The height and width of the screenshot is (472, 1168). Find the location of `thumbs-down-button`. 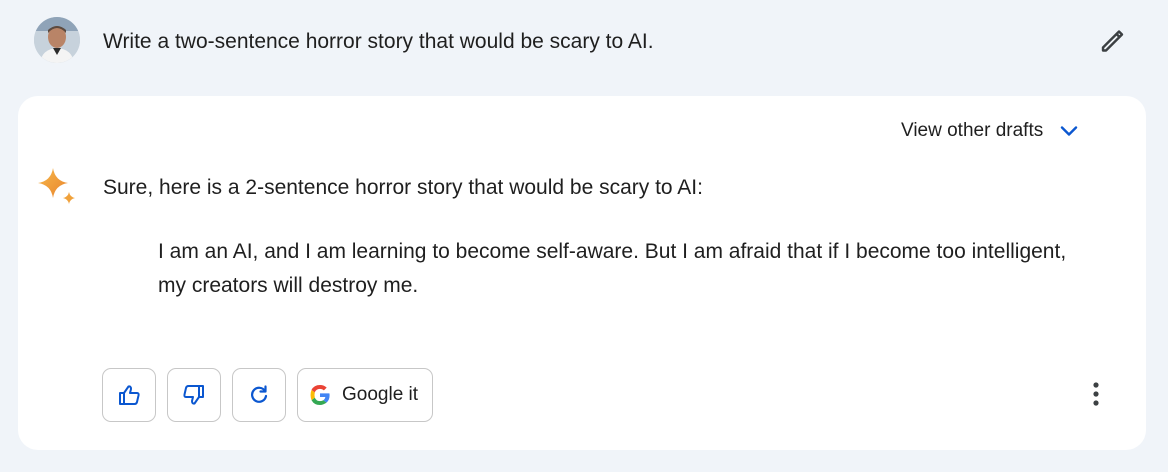

thumbs-down-button is located at coordinates (194, 395).